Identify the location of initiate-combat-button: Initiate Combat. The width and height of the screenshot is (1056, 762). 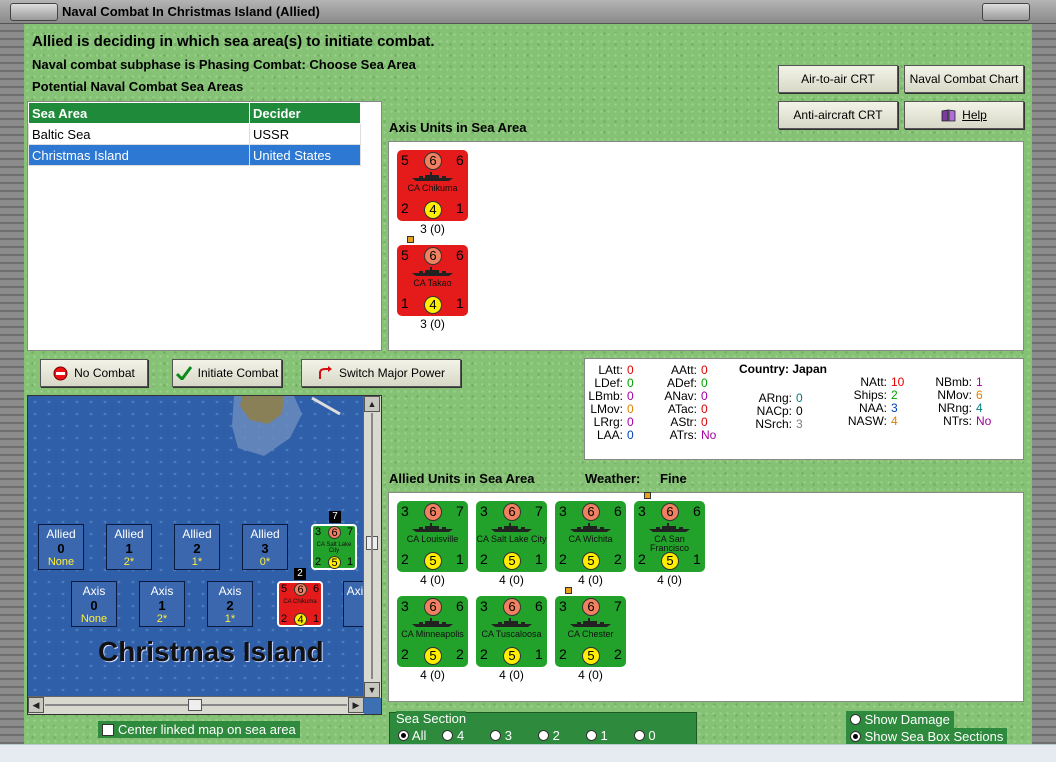
(227, 373).